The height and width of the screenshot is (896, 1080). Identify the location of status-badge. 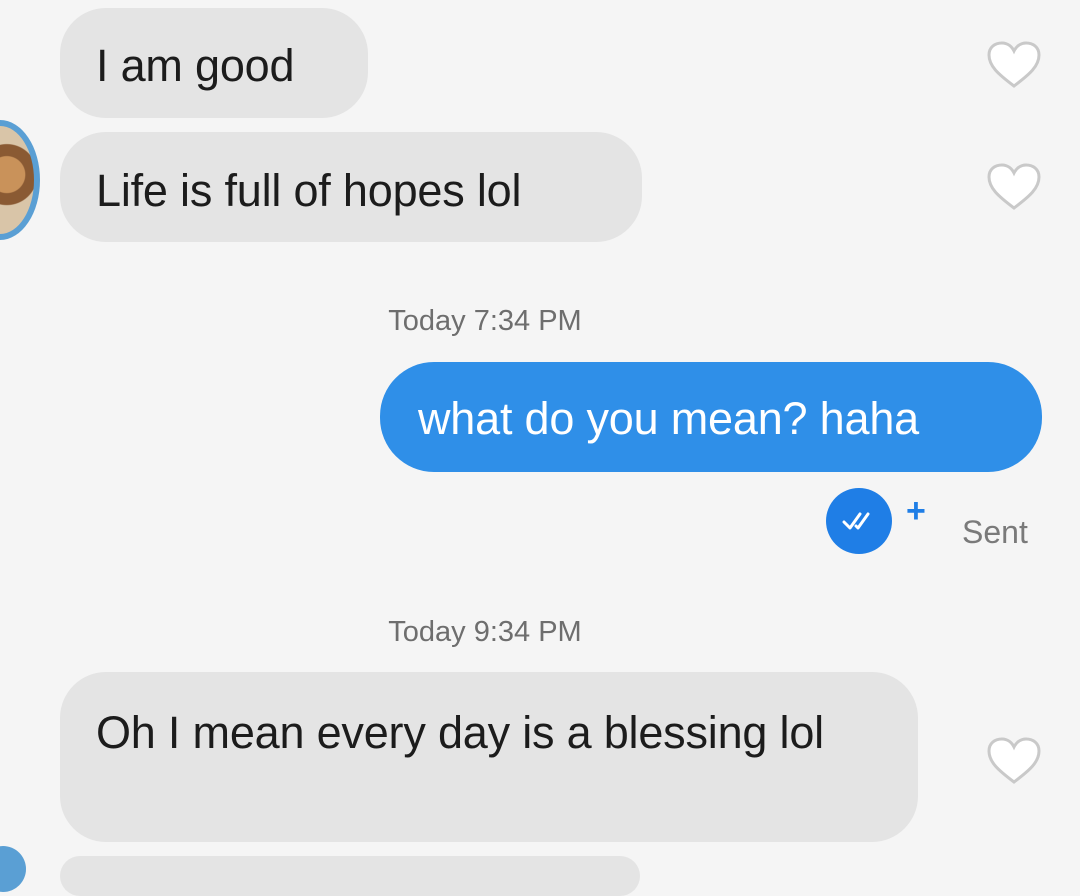
(859, 521).